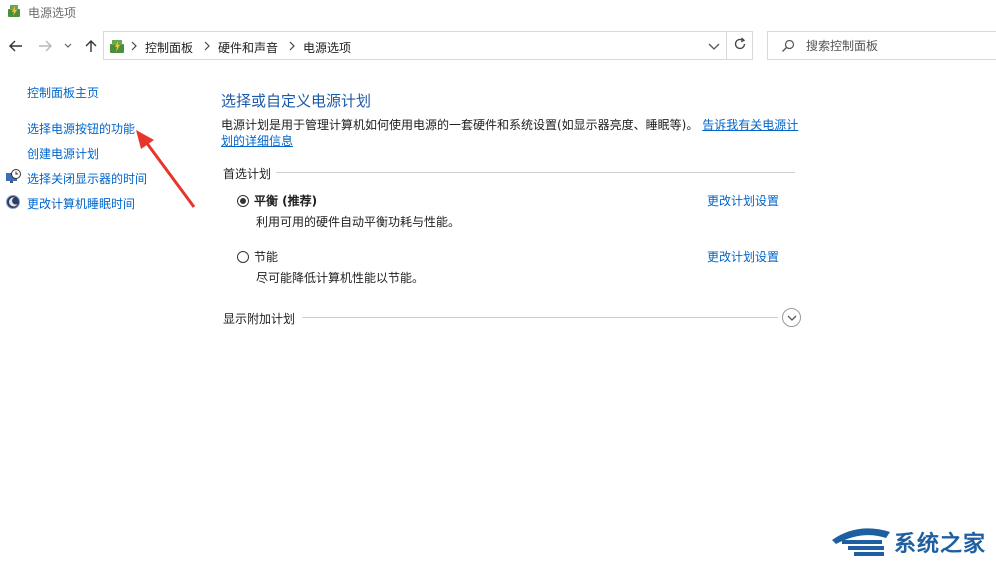 The image size is (996, 567). I want to click on page-title: 选择或自定义电源计划, so click(296, 101).